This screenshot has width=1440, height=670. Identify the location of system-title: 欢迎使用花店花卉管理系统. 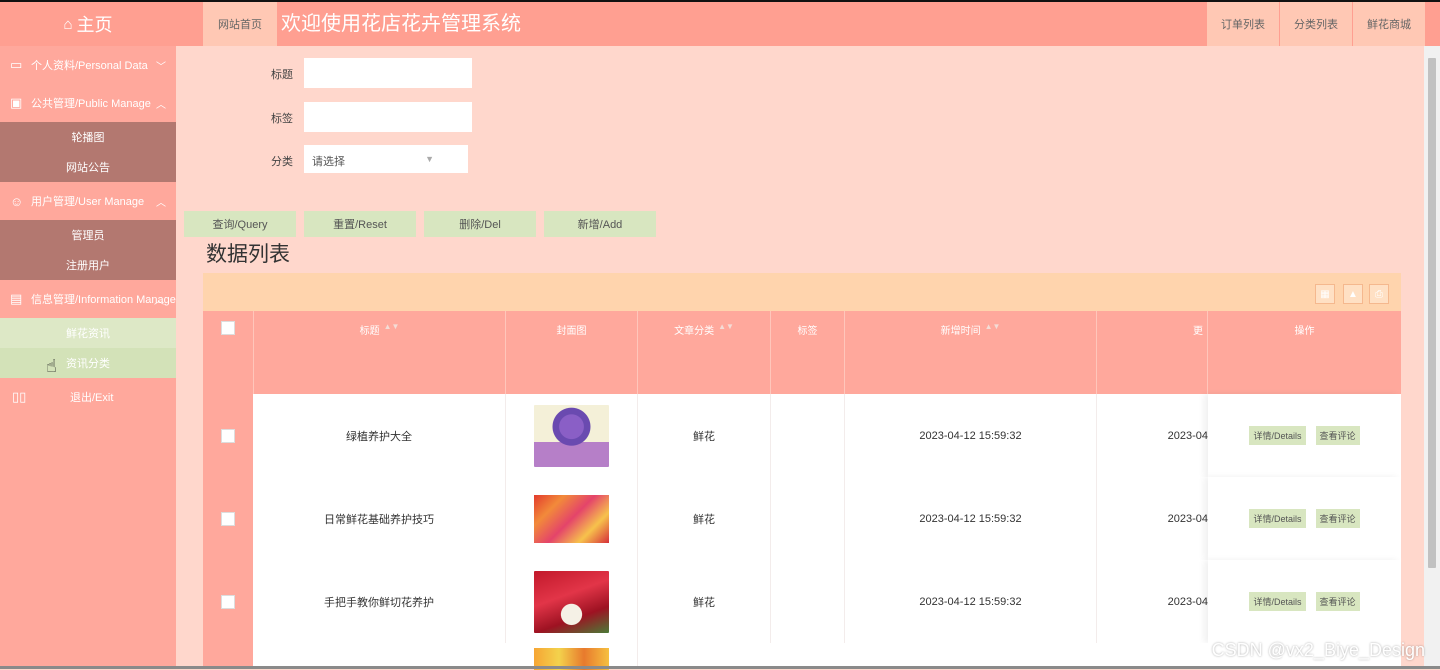
(401, 24).